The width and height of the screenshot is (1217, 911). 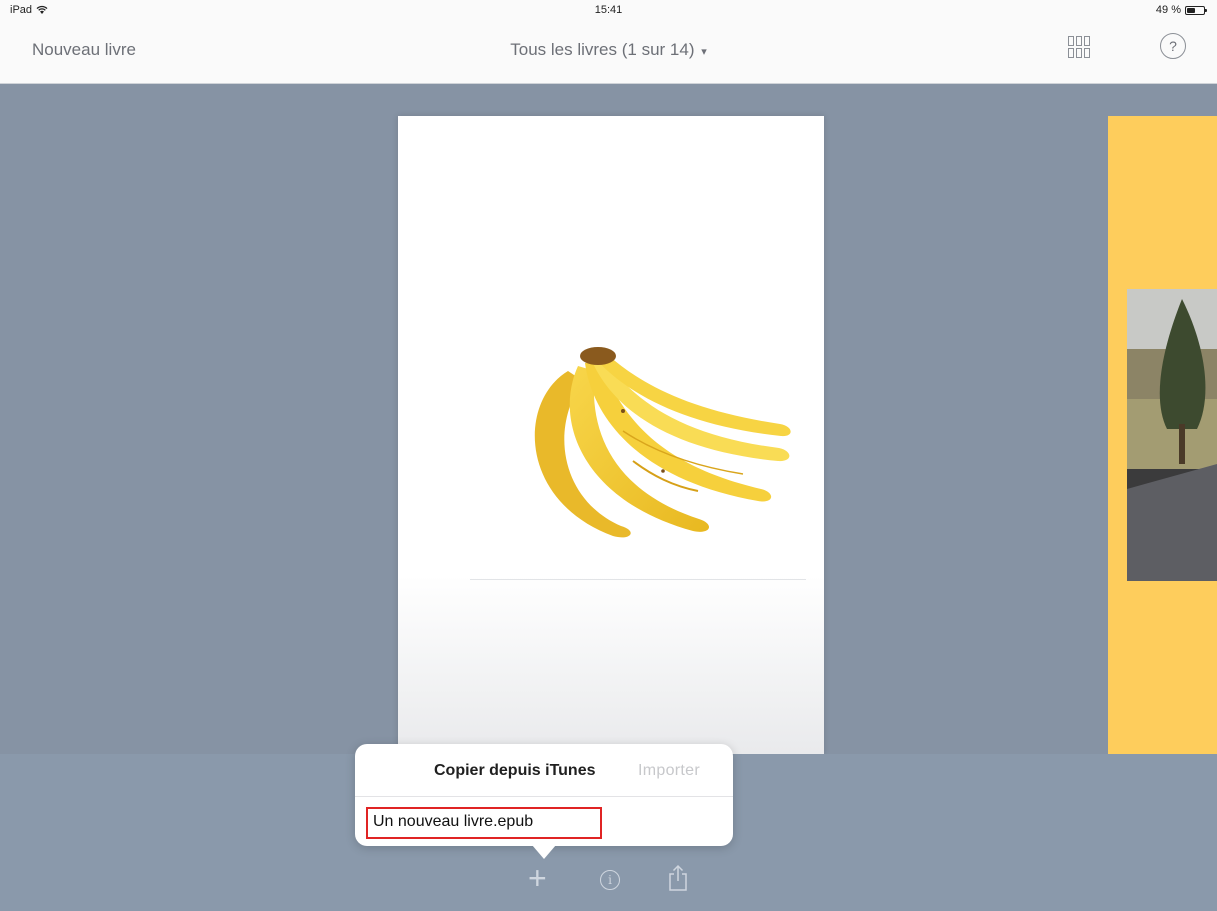 I want to click on popover-title: Copier depuis iTunes, so click(x=515, y=770).